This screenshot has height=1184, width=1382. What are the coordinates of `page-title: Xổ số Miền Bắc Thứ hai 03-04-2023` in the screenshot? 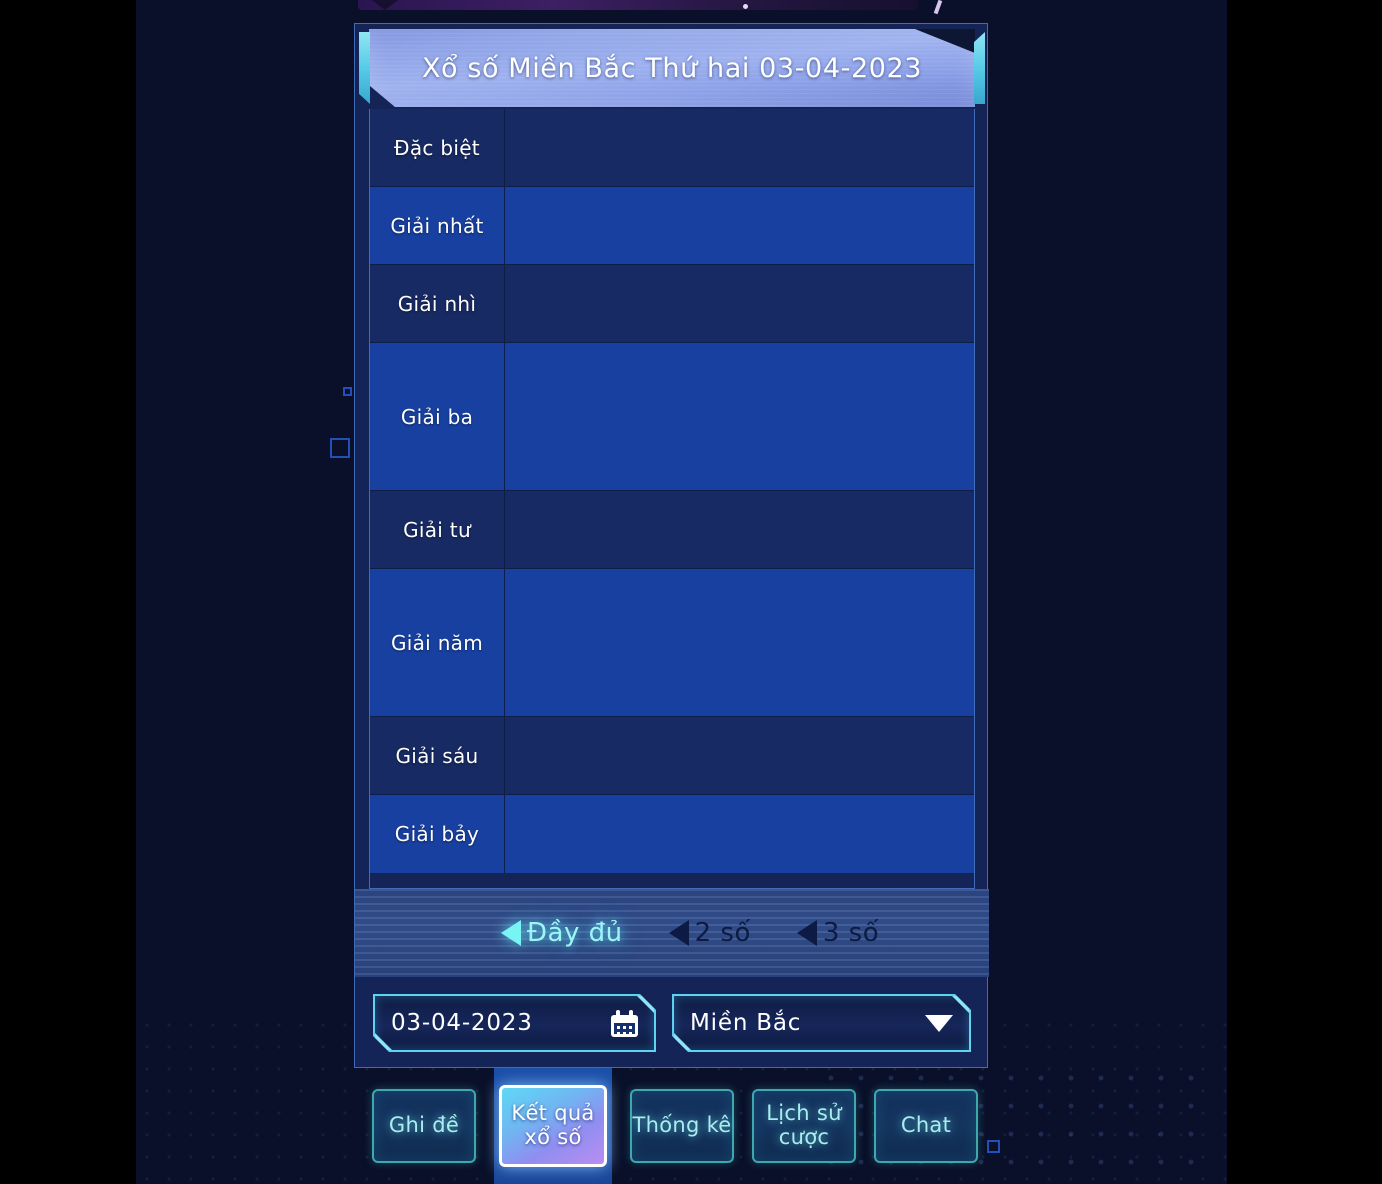 It's located at (672, 68).